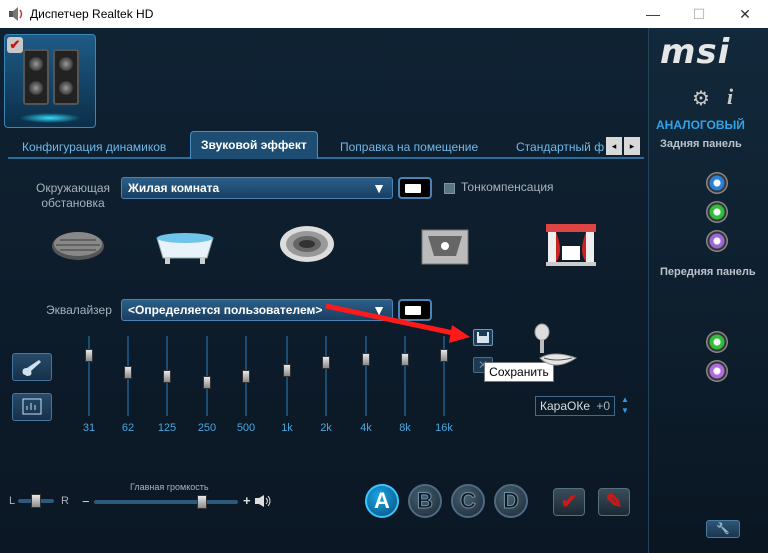 The height and width of the screenshot is (553, 768). What do you see at coordinates (307, 243) in the screenshot?
I see `colosseum-icon` at bounding box center [307, 243].